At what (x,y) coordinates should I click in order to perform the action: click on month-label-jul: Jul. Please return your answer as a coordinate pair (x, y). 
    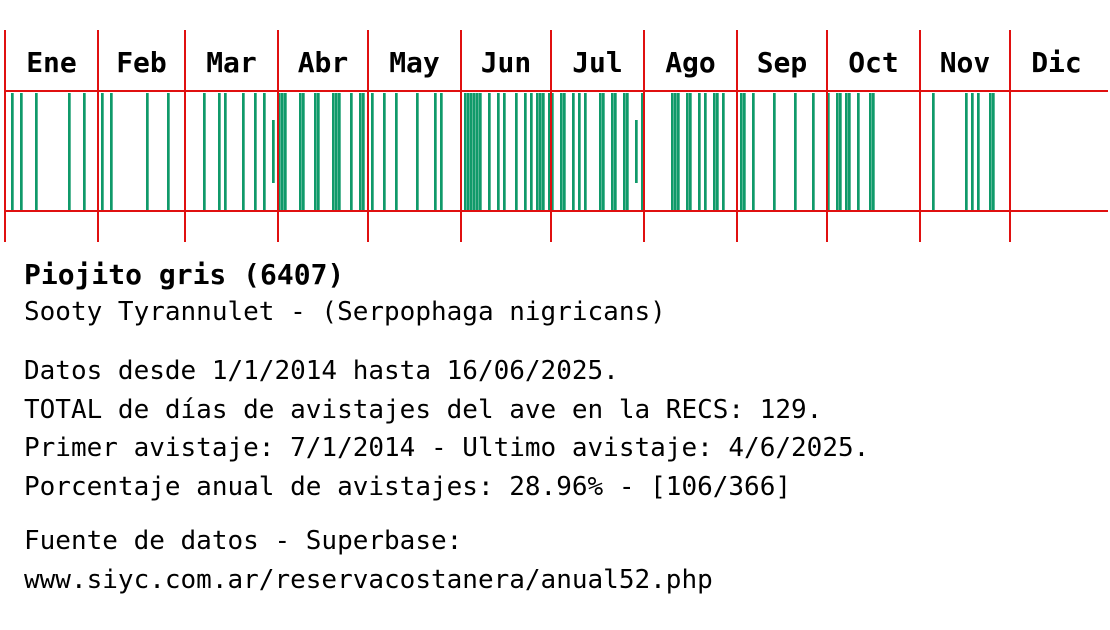
    Looking at the image, I should click on (597, 62).